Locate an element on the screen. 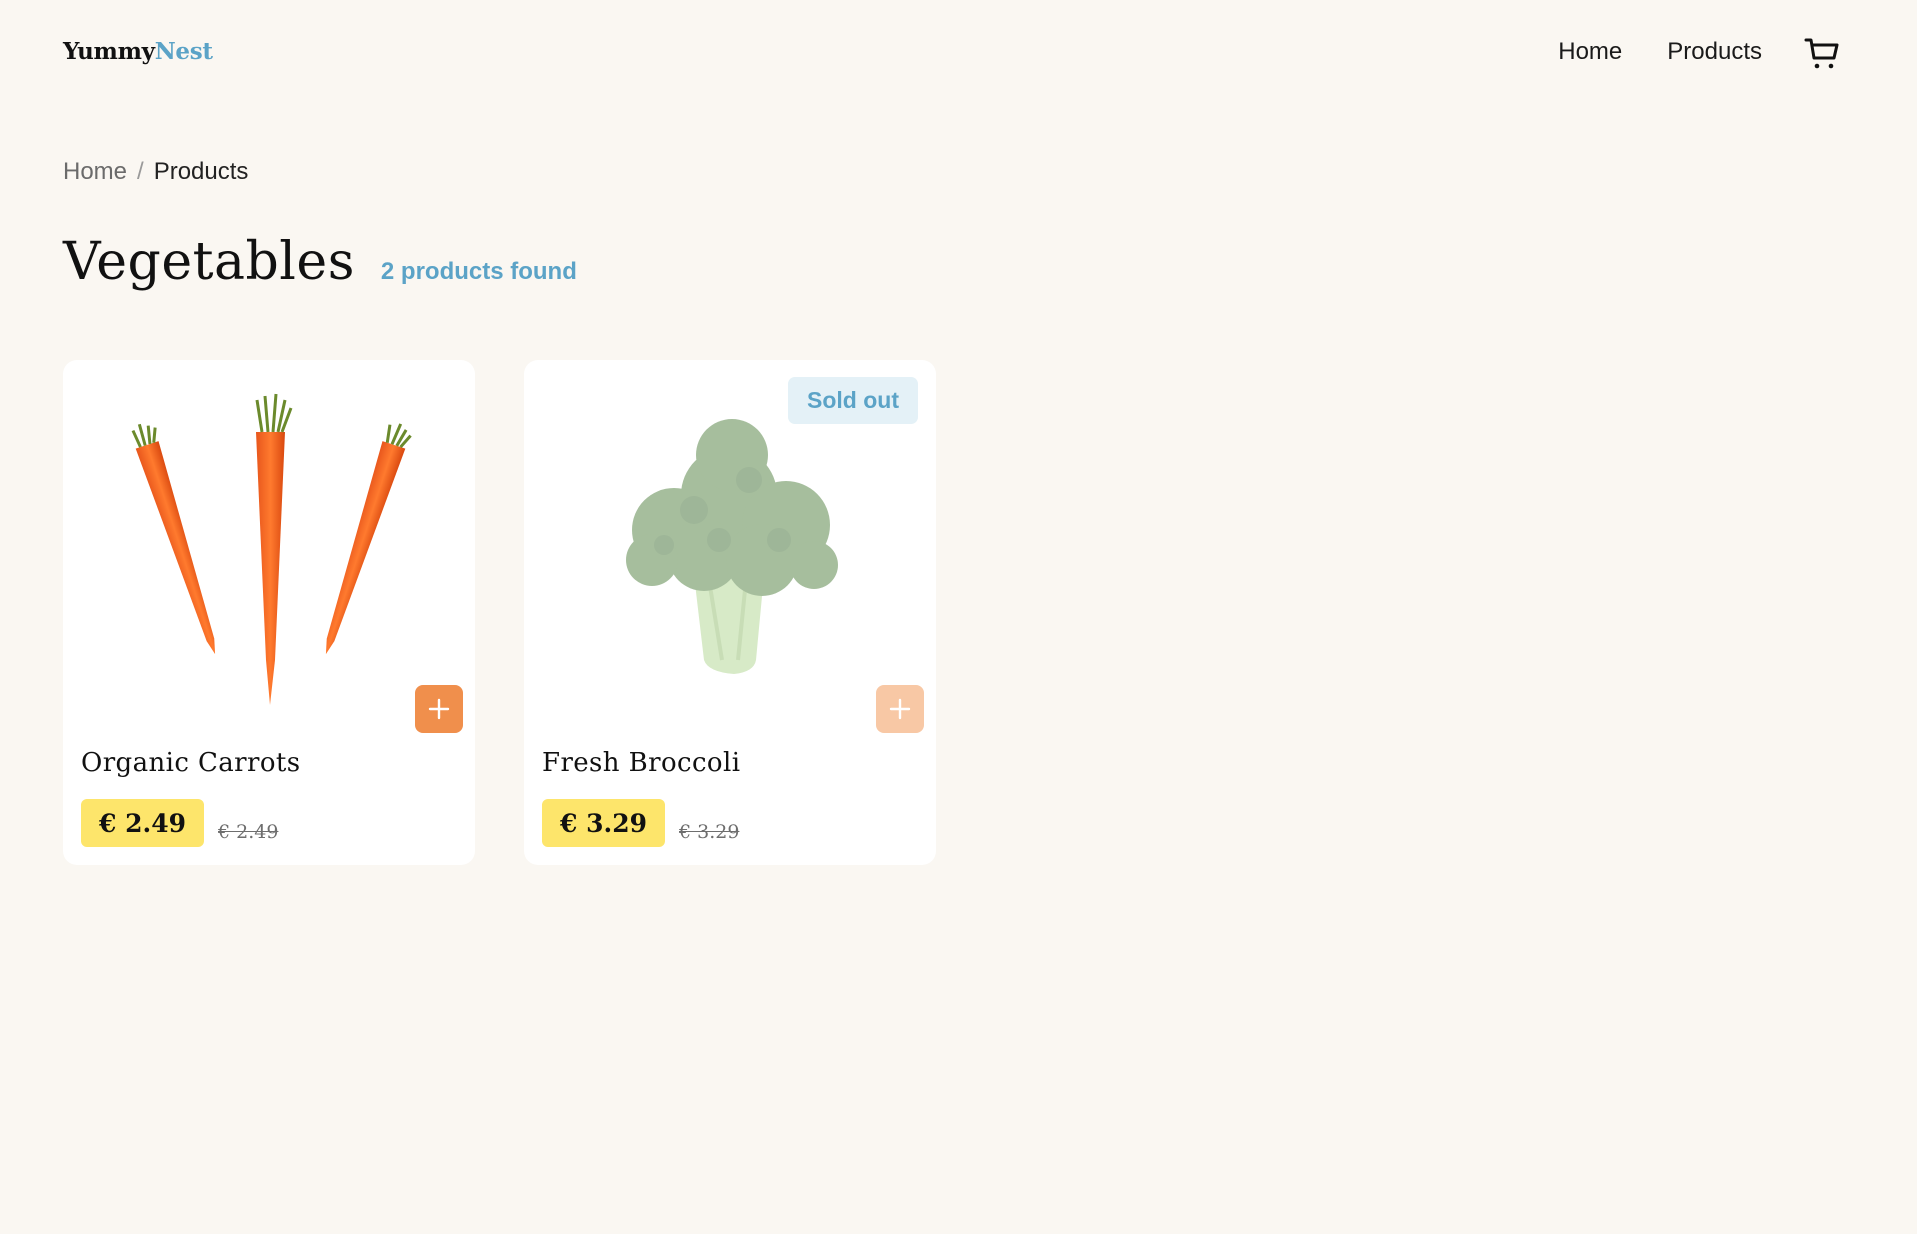 The image size is (1917, 1234). add-to-cart-button-disabled is located at coordinates (900, 709).